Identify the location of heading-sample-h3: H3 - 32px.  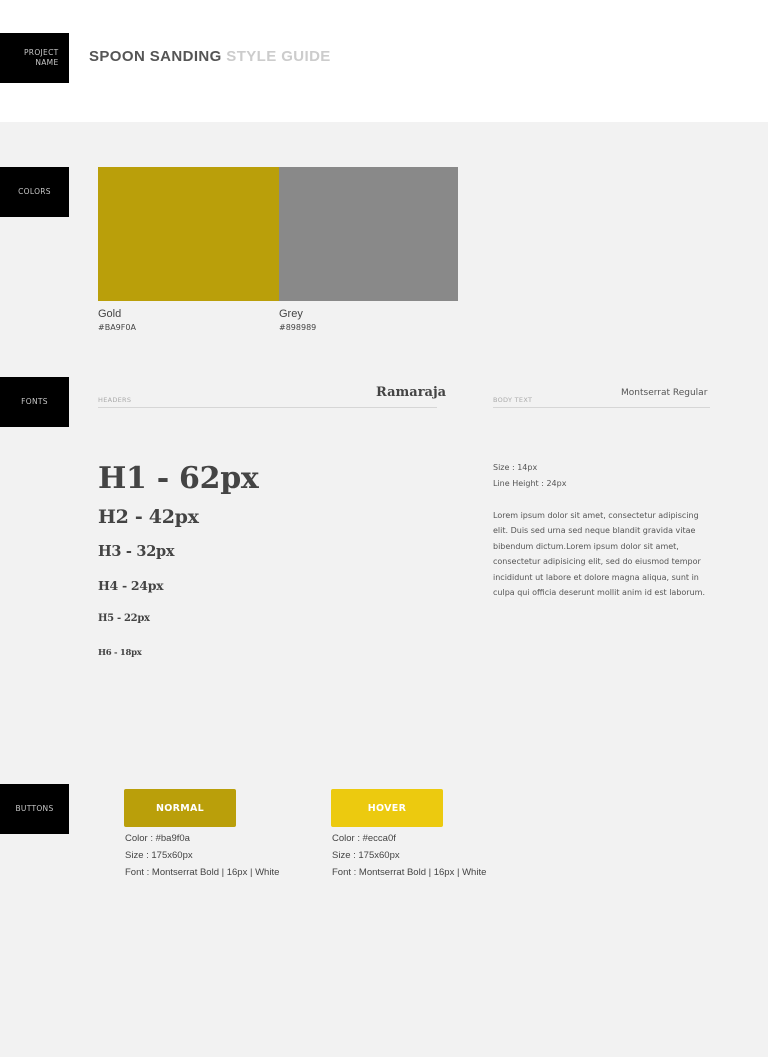
(136, 551).